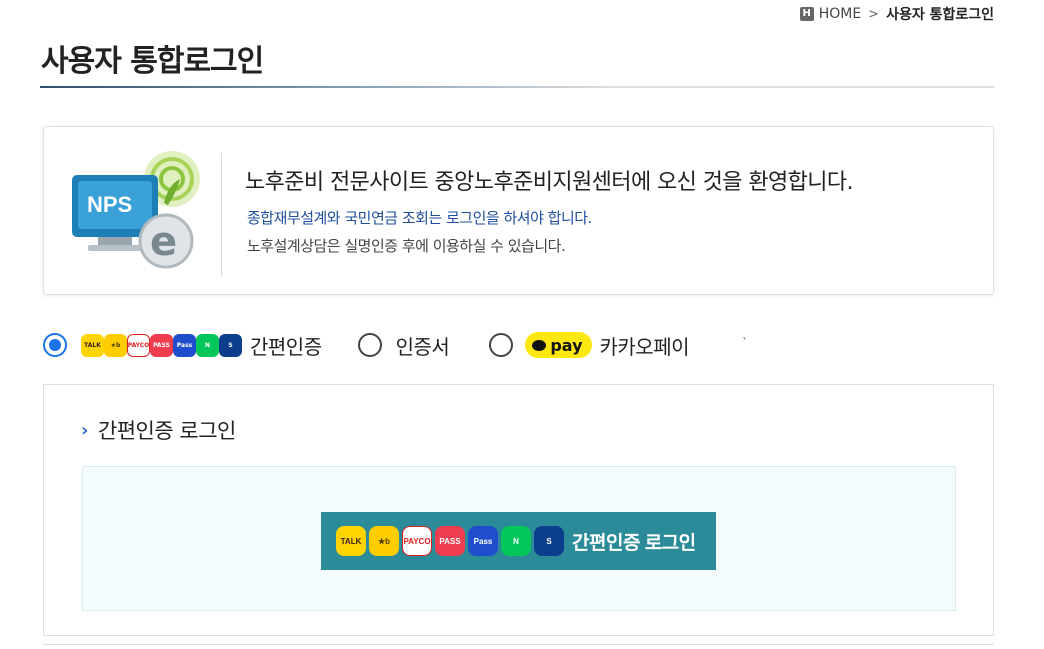  I want to click on simple-auth-label: 간편인증, so click(286, 345).